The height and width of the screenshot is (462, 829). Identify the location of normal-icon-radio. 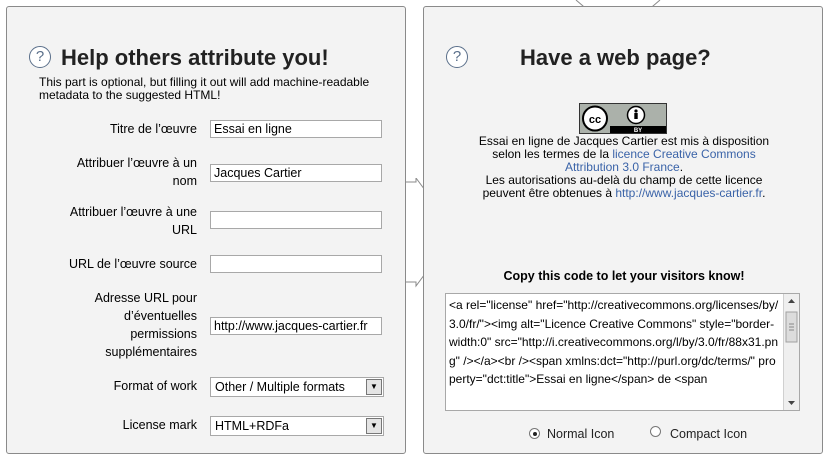
(534, 433).